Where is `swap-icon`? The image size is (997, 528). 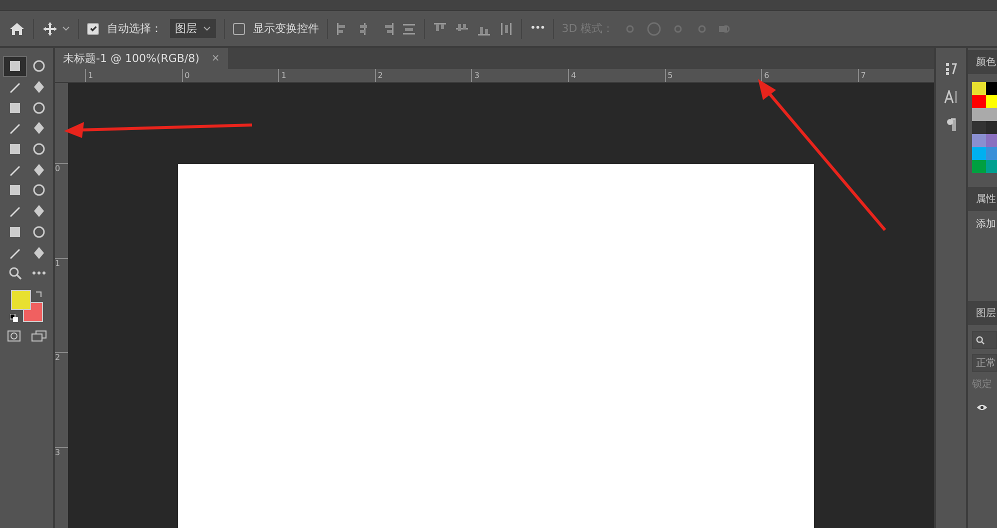 swap-icon is located at coordinates (38, 294).